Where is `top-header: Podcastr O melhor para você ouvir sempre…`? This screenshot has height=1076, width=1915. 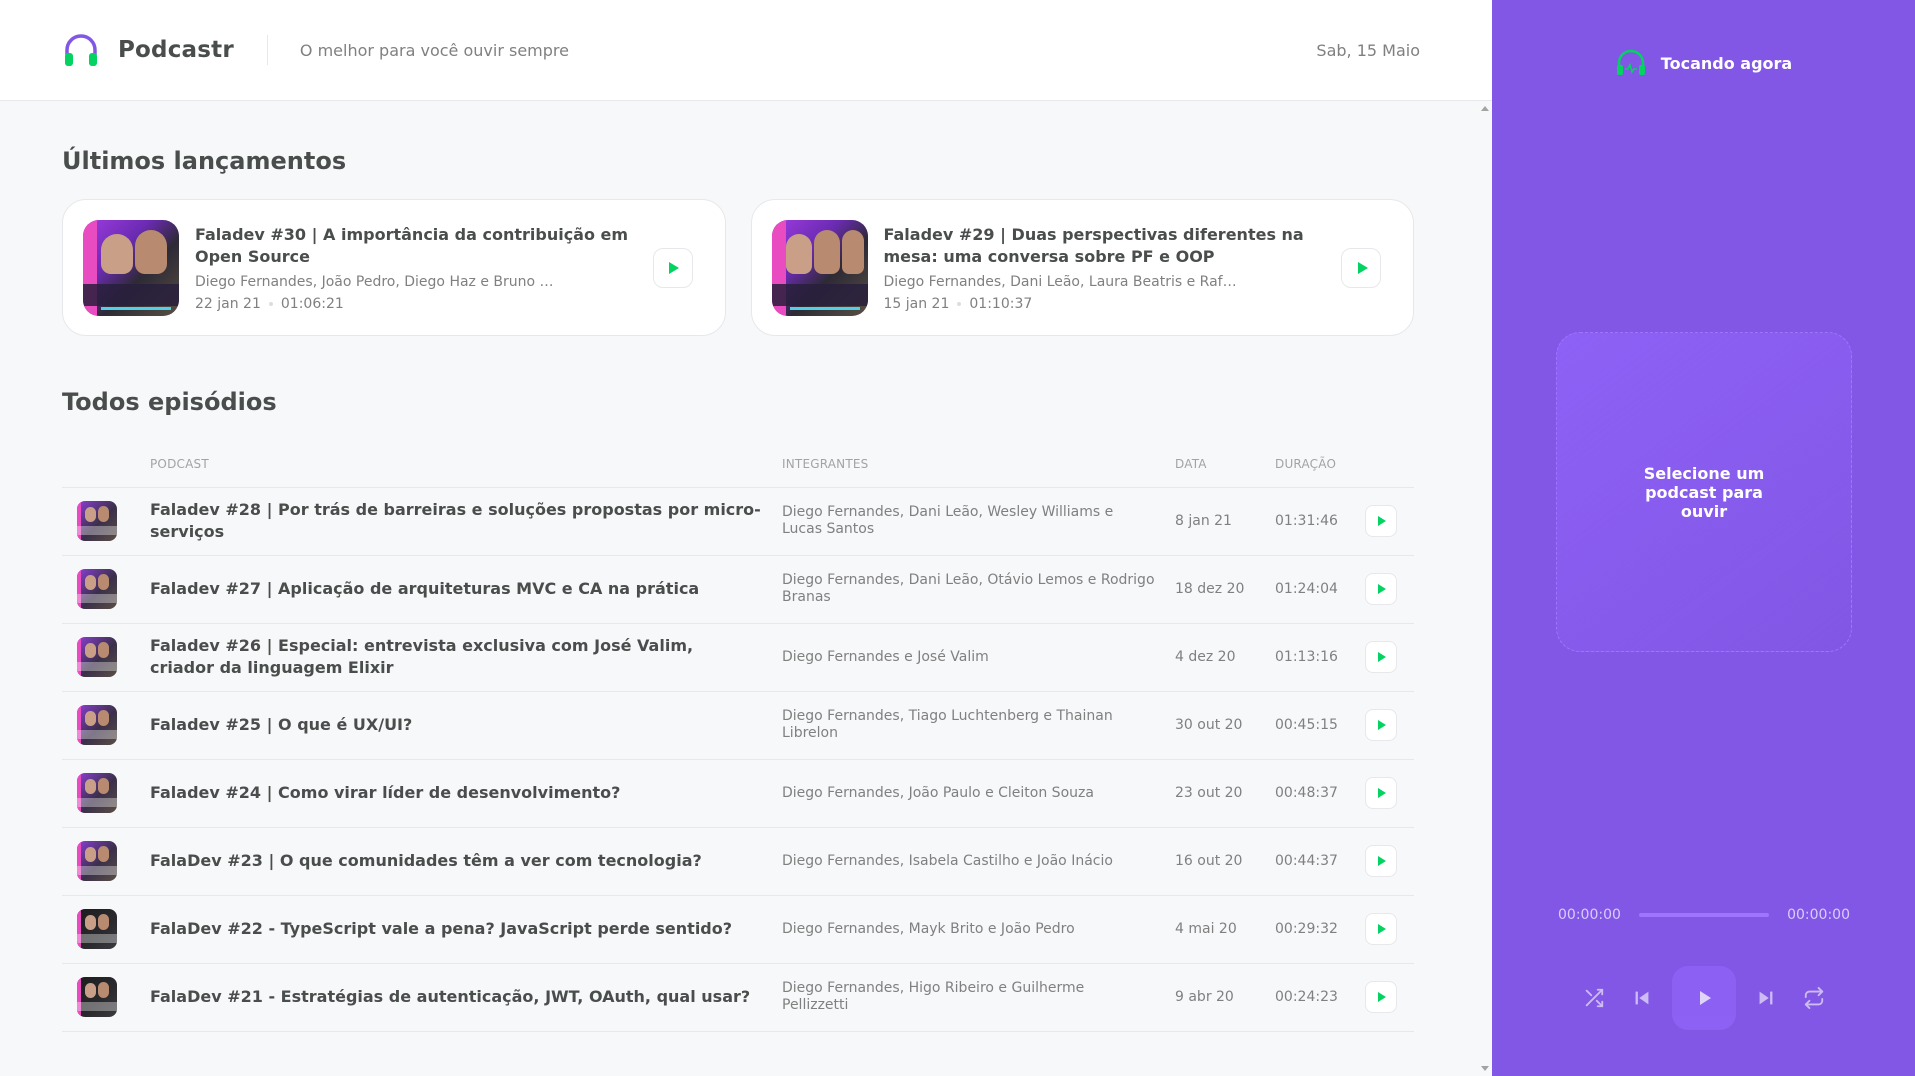 top-header: Podcastr O melhor para você ouvir sempre… is located at coordinates (746, 50).